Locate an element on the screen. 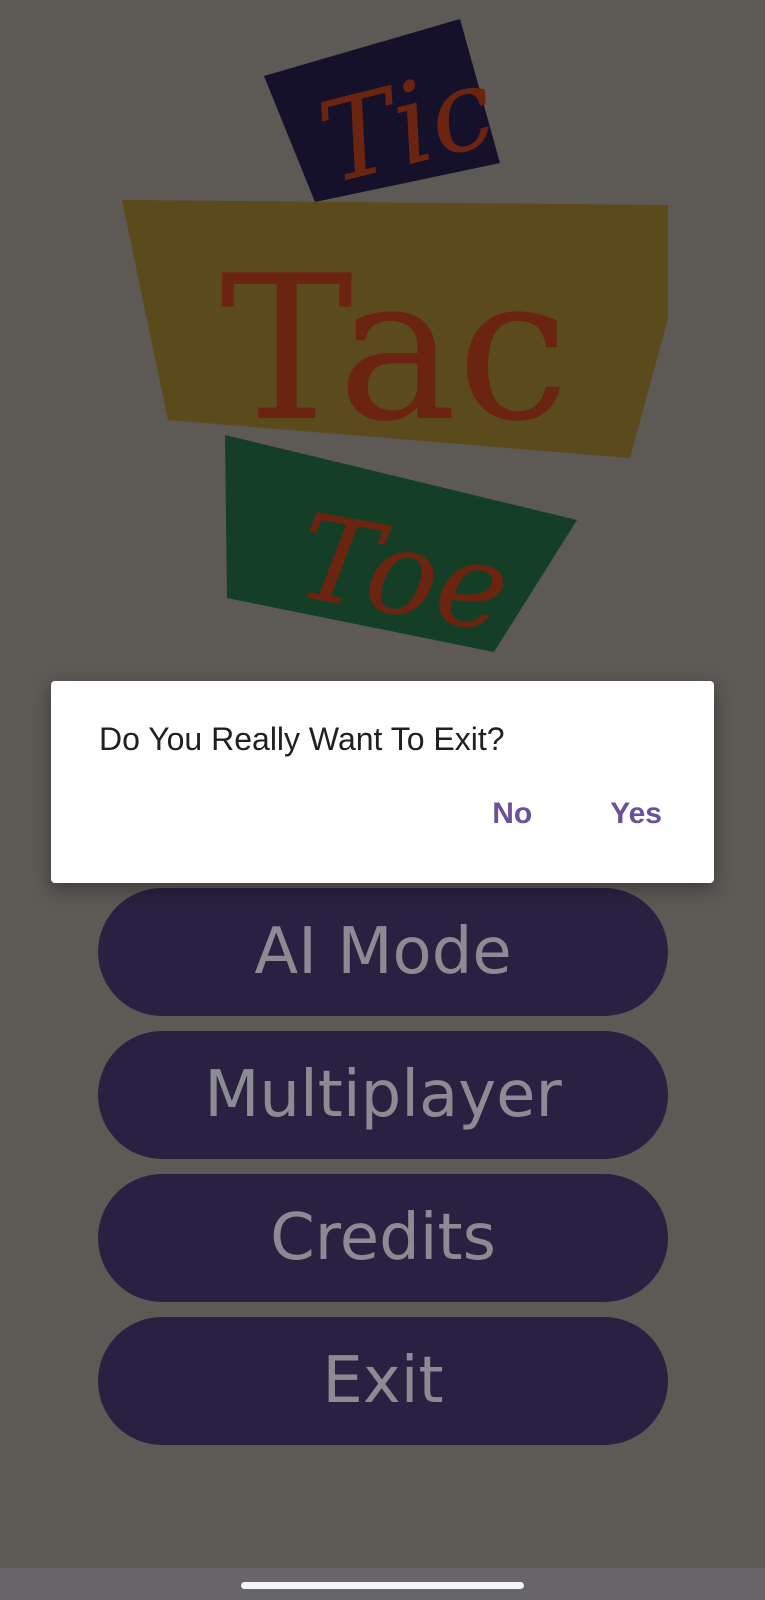 This screenshot has height=1600, width=765. logo-word-tac: Tac is located at coordinates (394, 349).